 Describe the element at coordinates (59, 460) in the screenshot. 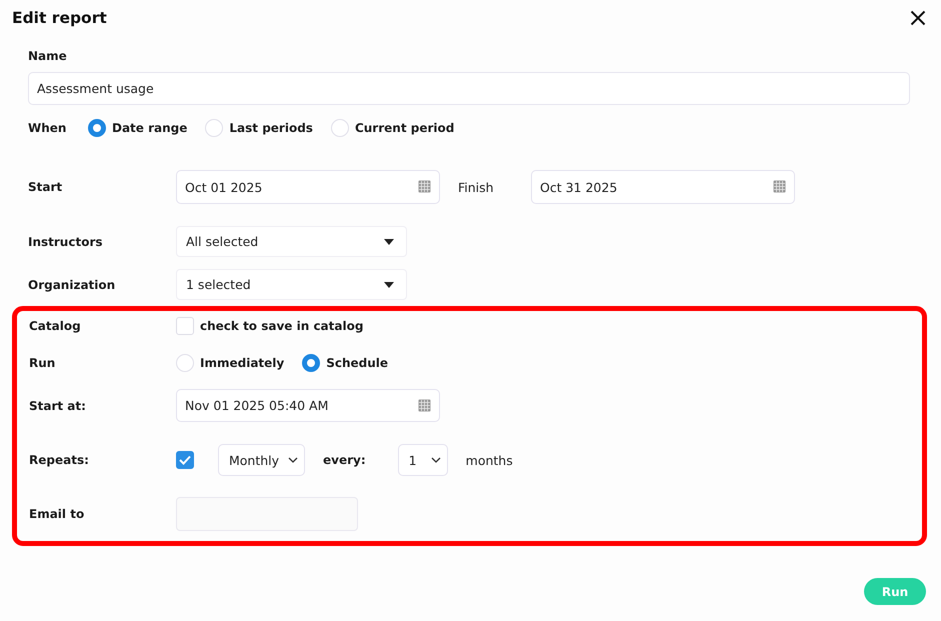

I see `field-label: Repeats:` at that location.